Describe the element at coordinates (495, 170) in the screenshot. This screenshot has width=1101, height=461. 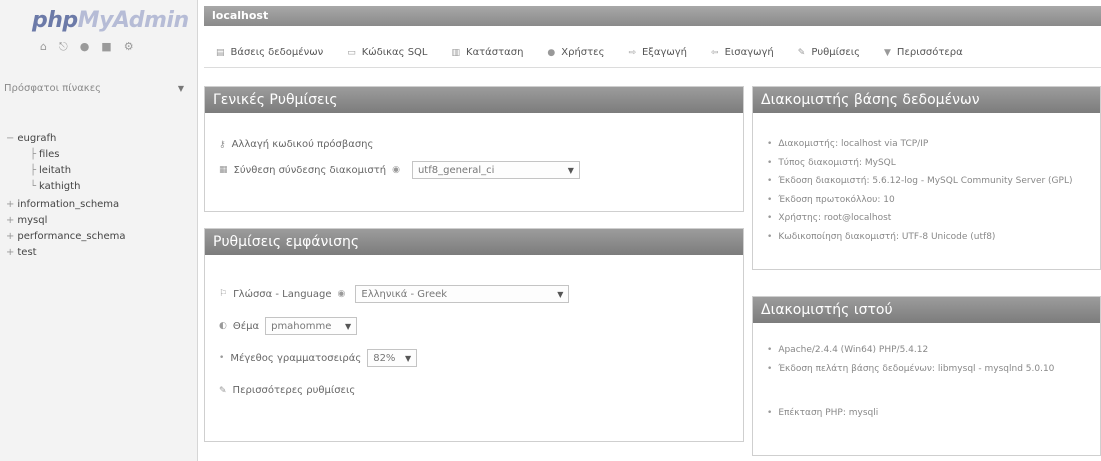
I see `collation-select: utf8_general_ci ▼` at that location.